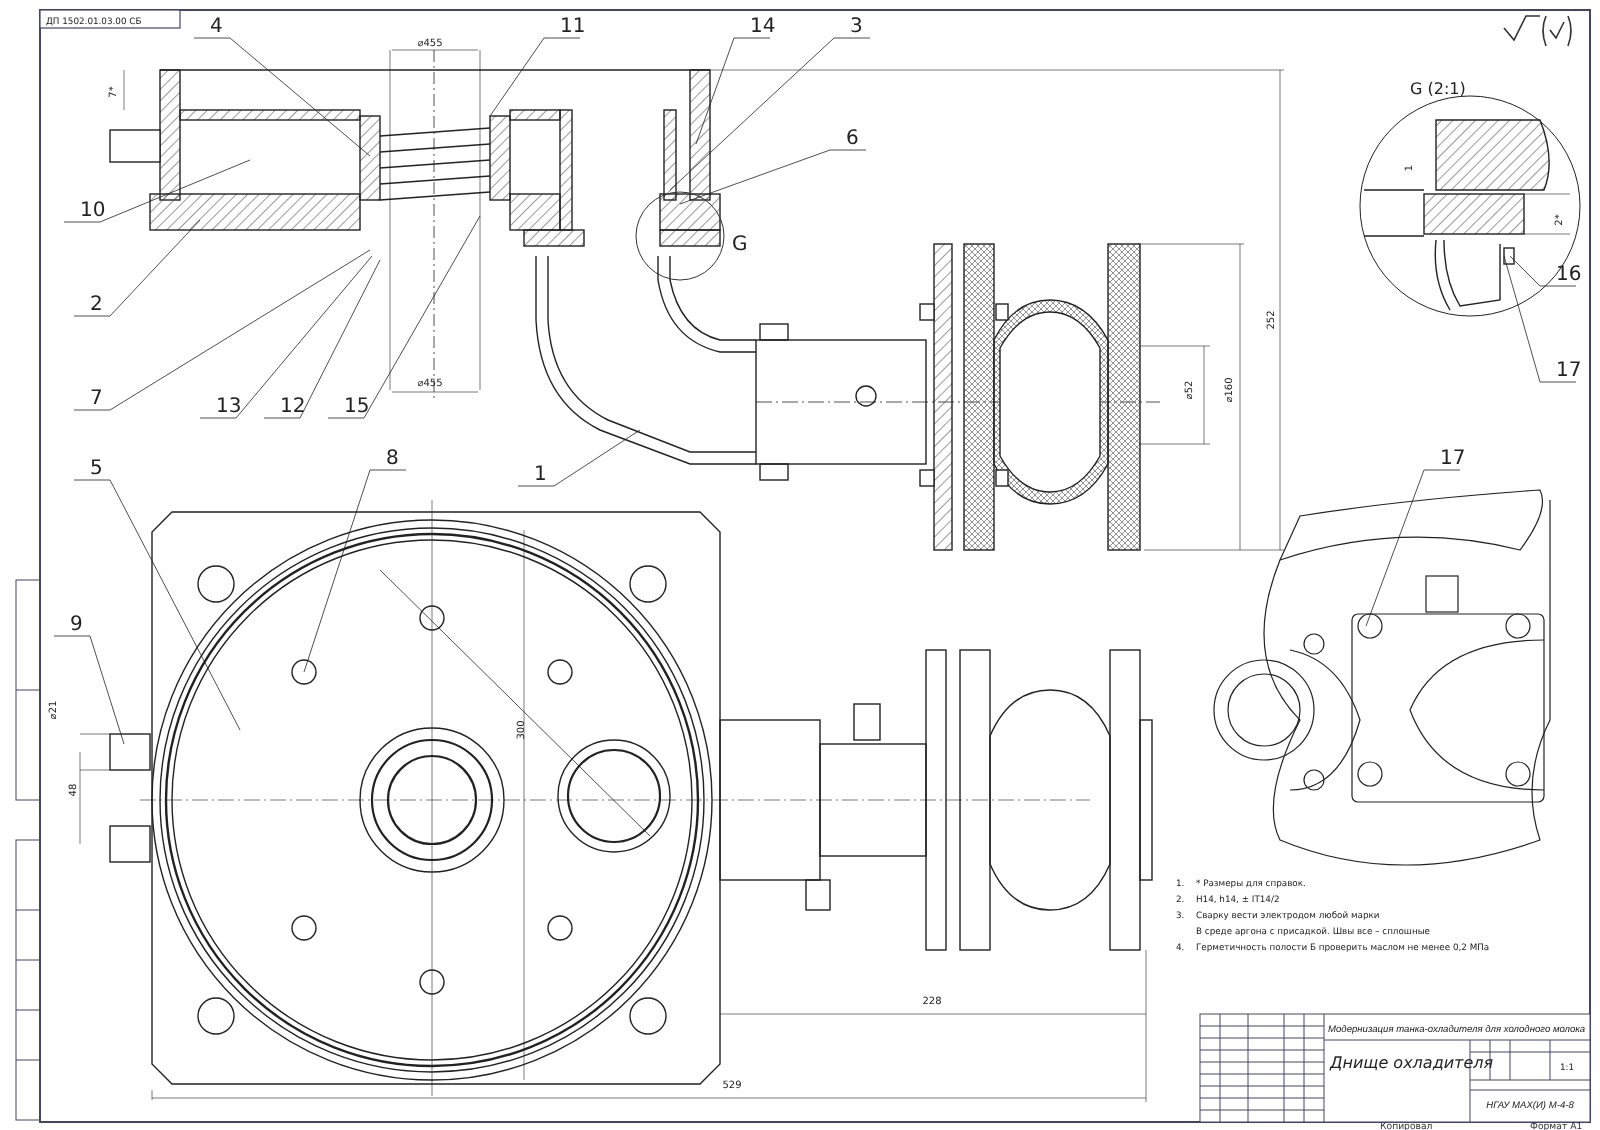 The height and width of the screenshot is (1130, 1600). I want to click on part-number: 9, so click(76, 625).